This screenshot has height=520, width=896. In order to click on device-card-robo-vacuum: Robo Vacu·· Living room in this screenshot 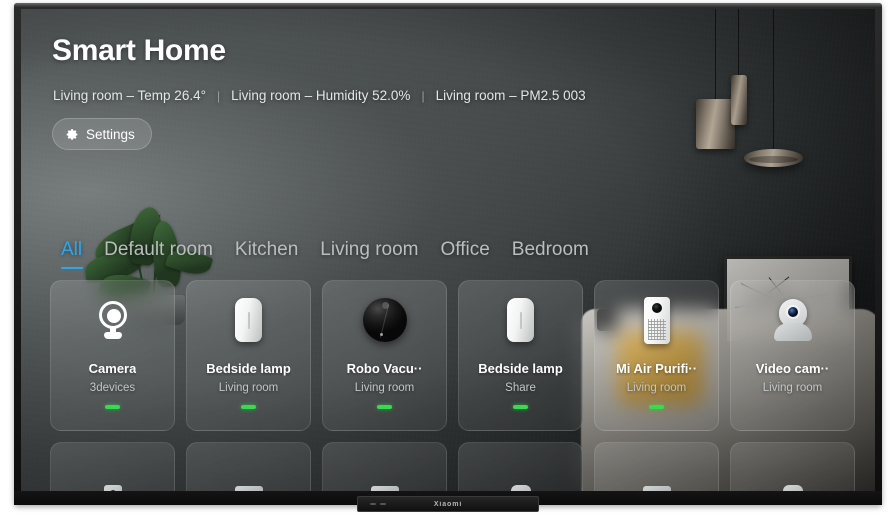, I will do `click(384, 355)`.